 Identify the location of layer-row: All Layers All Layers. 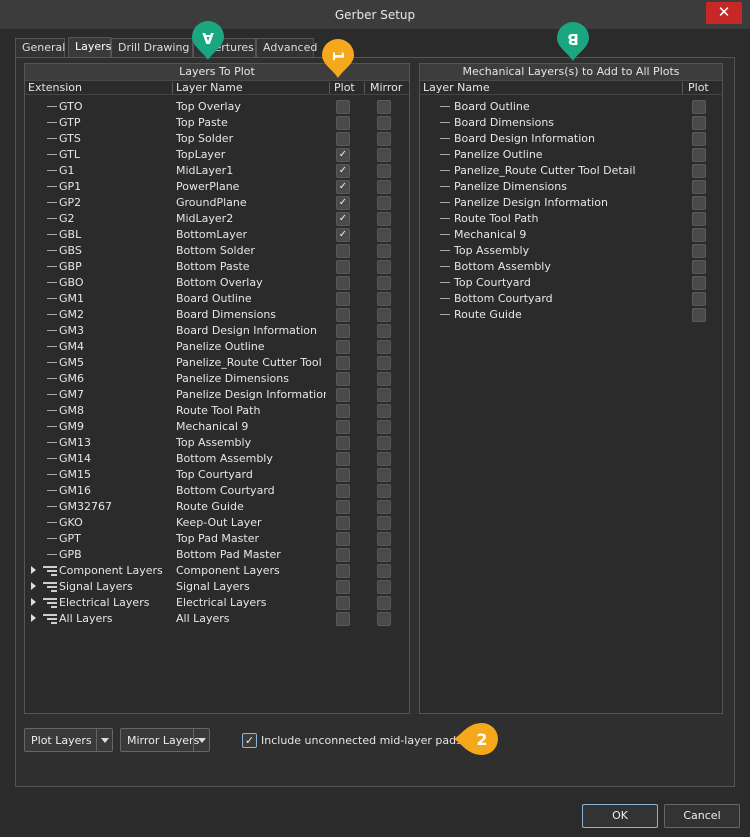
(217, 619).